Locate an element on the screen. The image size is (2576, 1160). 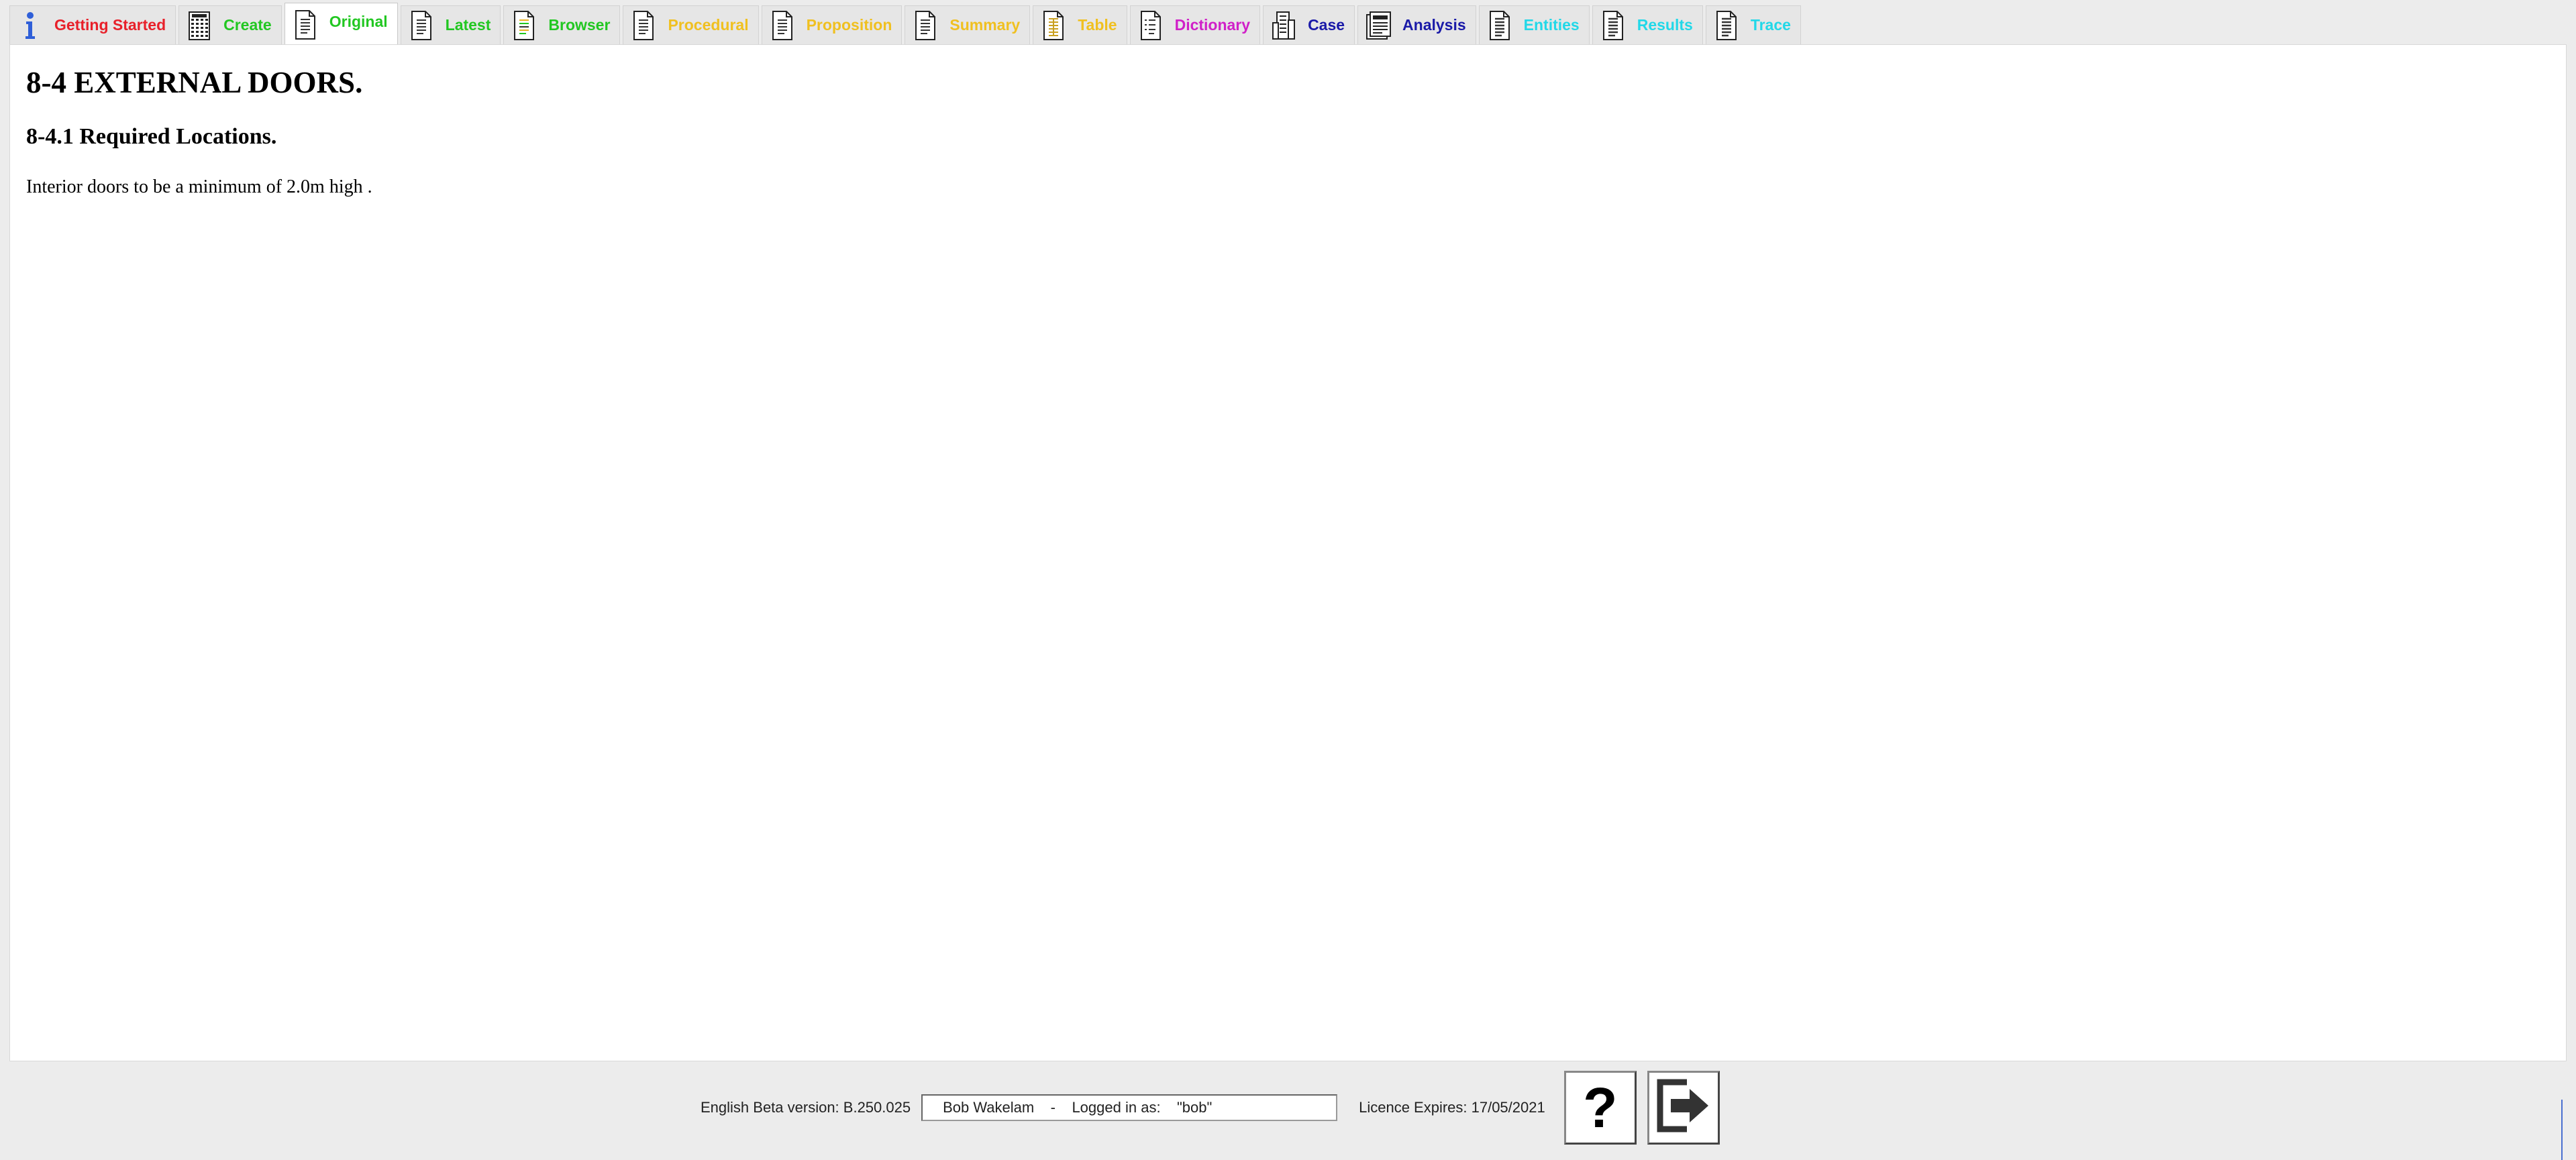
document-heading: 8-4 EXTERNAL DOORS. is located at coordinates (194, 82).